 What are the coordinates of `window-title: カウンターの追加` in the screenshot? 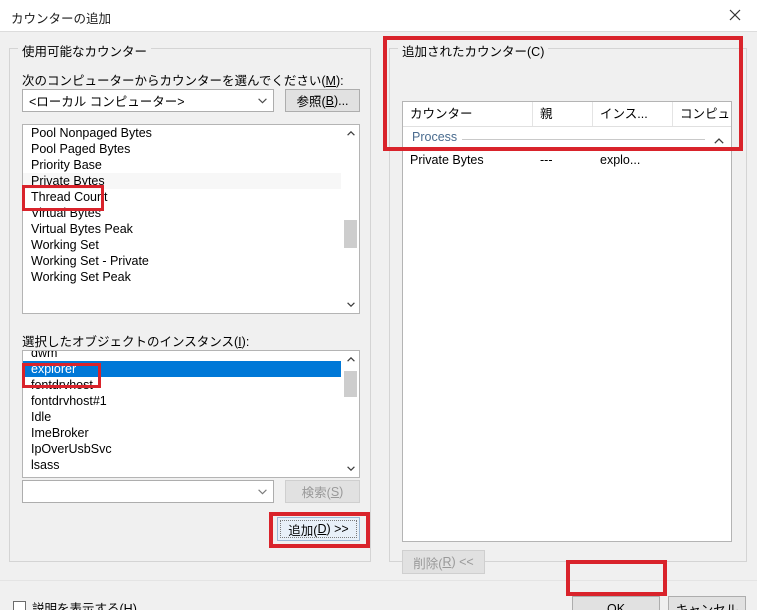 It's located at (61, 19).